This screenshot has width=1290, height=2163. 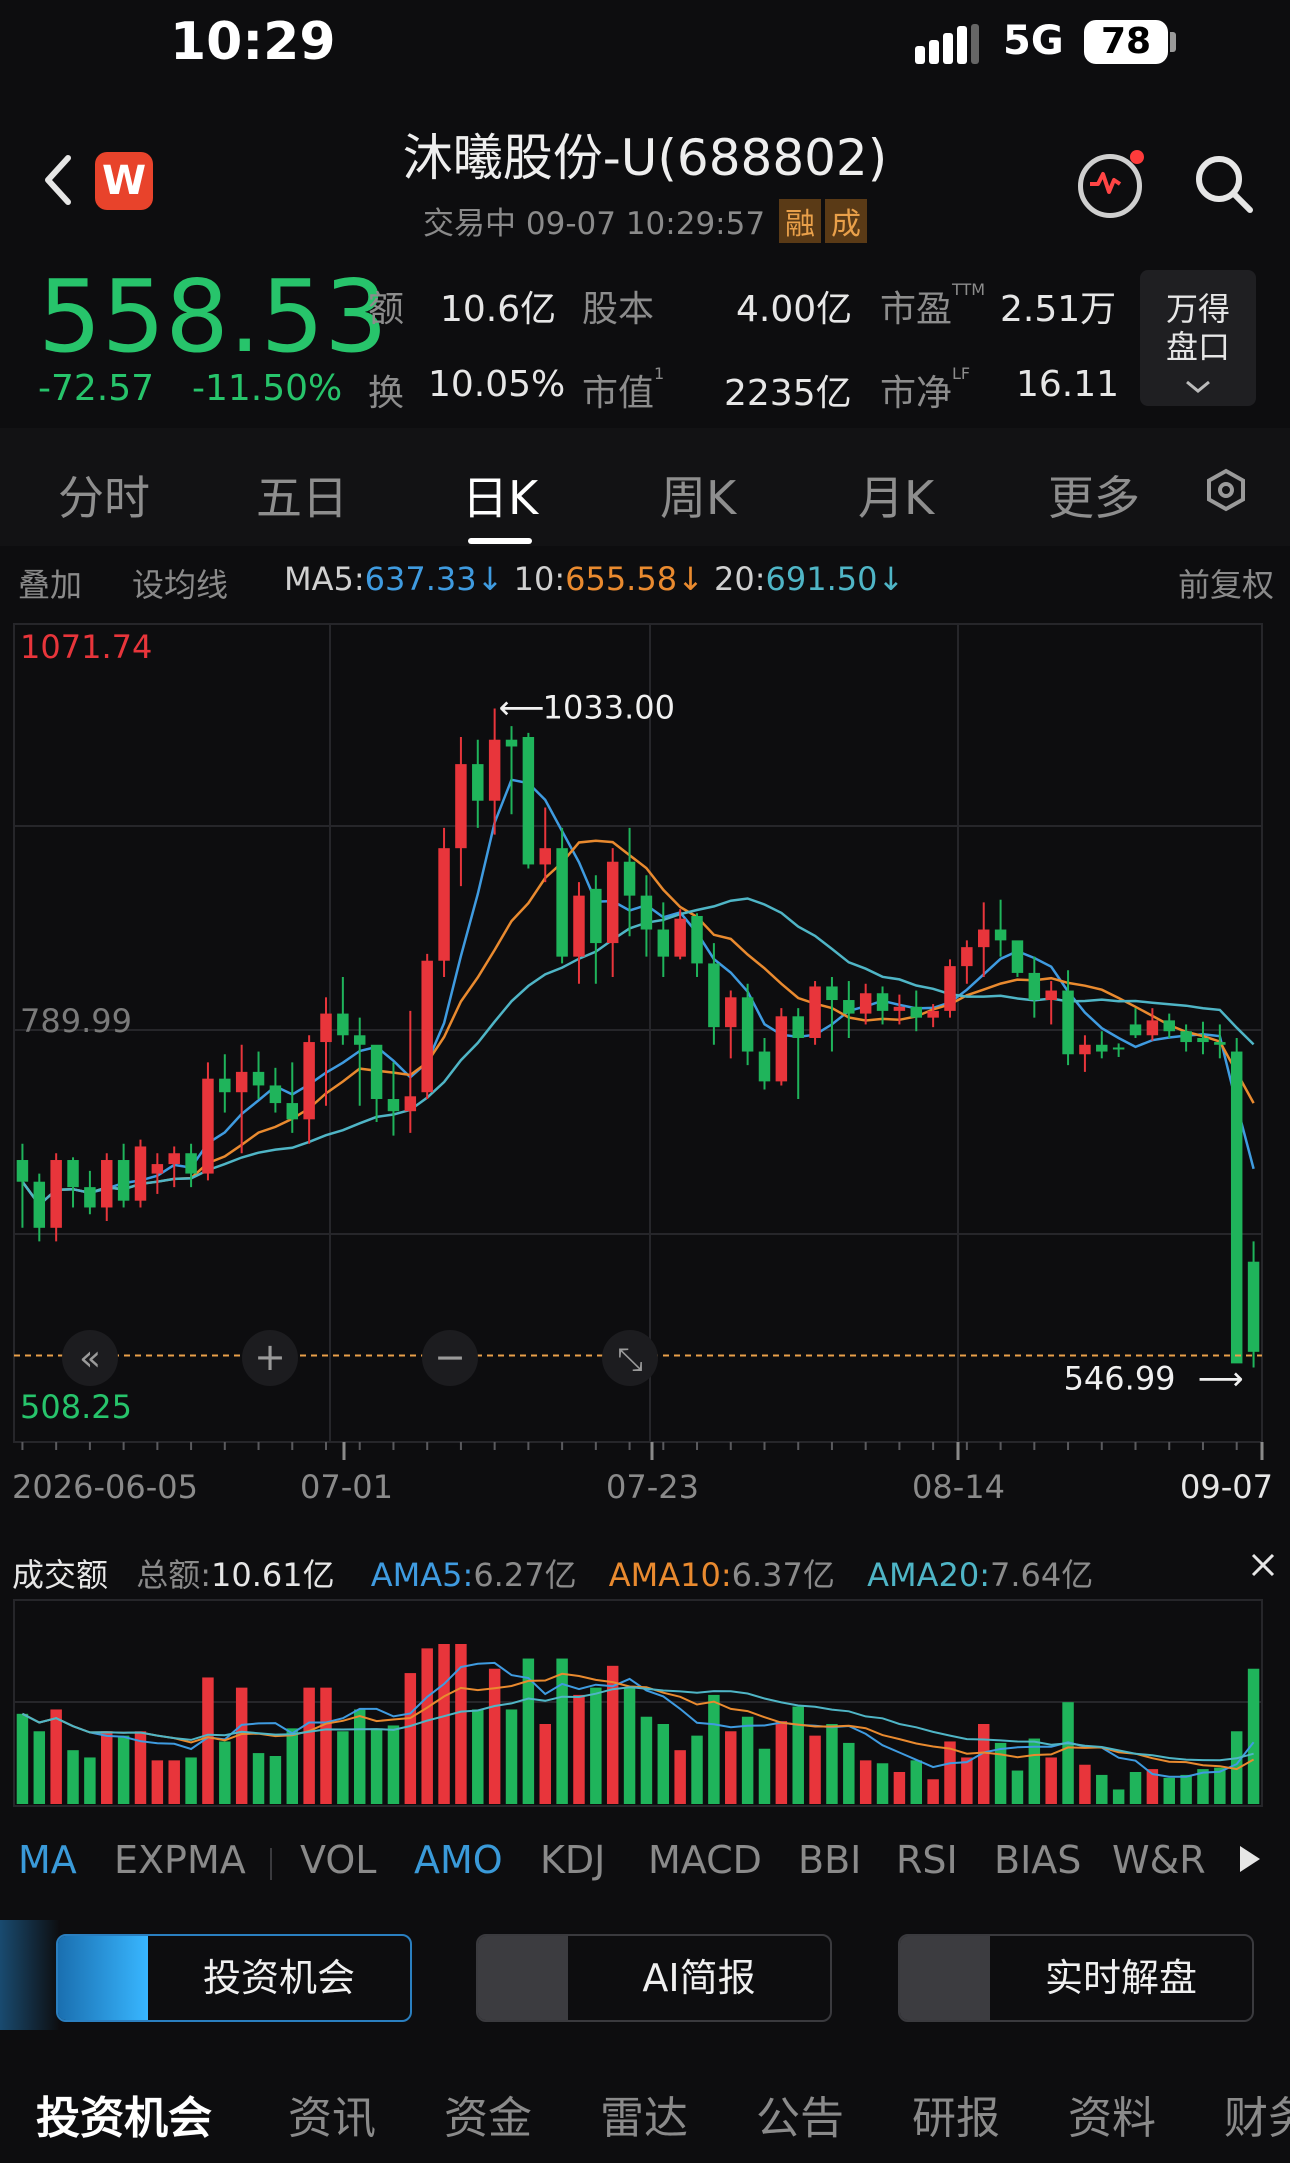 I want to click on nav-funds: 资金, so click(x=488, y=2114).